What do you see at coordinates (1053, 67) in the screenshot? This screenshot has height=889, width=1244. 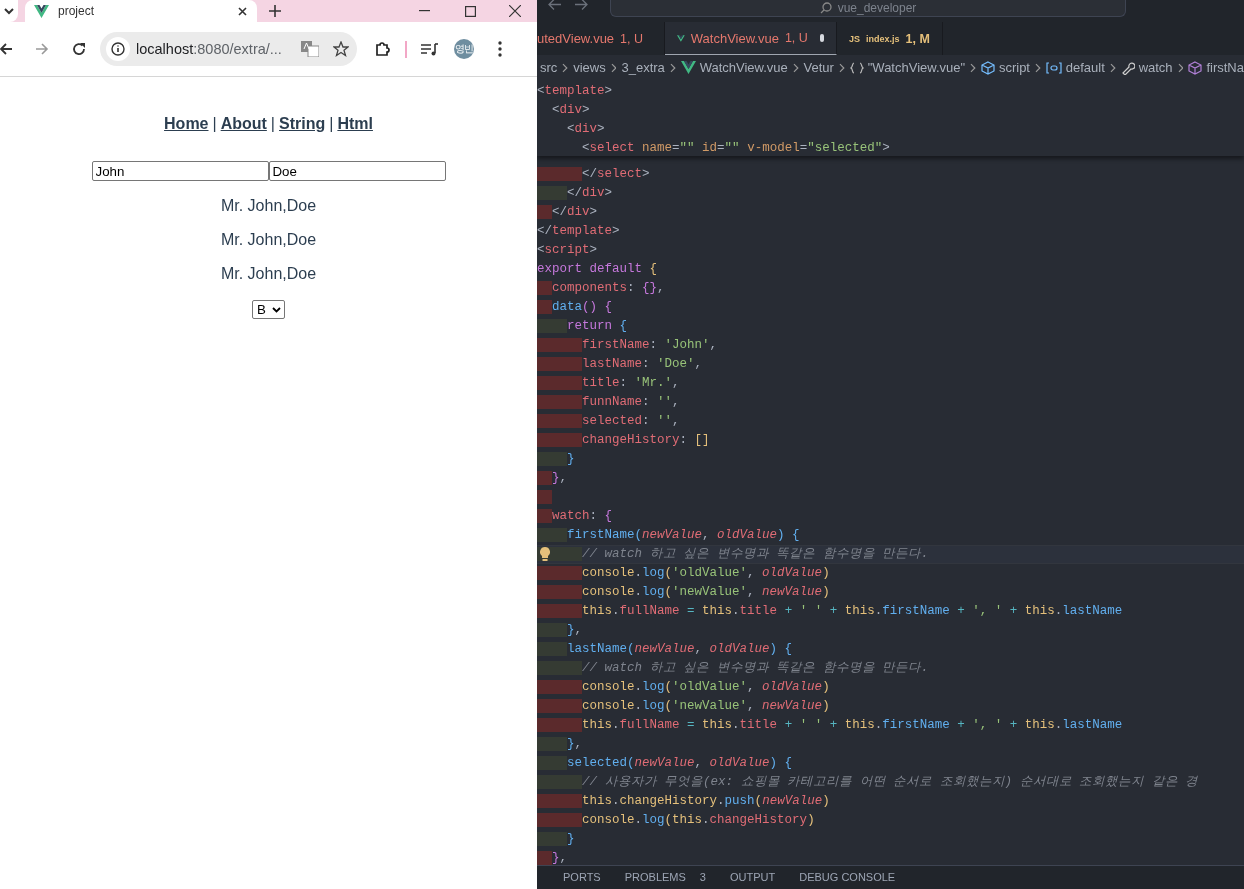 I see `variable-icon` at bounding box center [1053, 67].